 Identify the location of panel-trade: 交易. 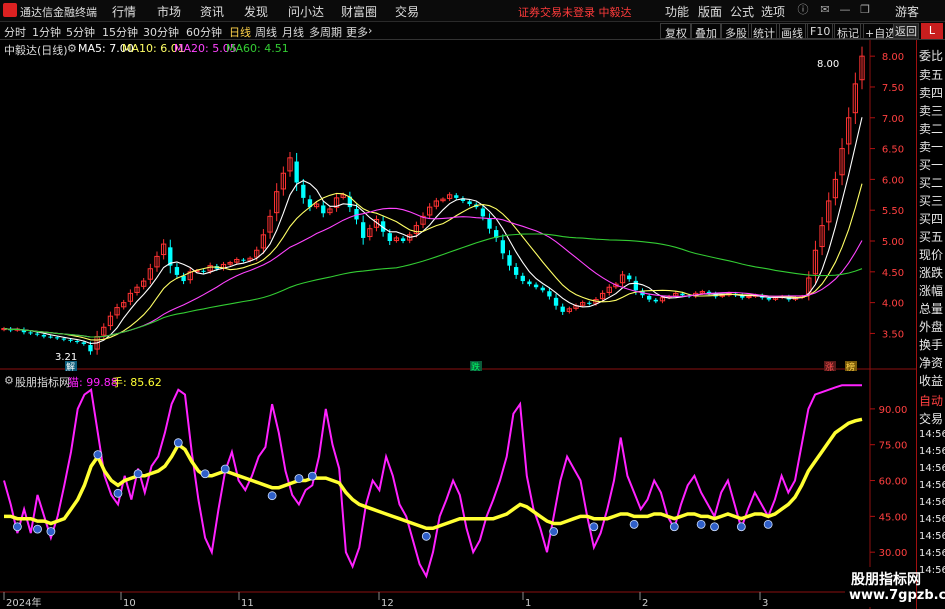
(931, 418).